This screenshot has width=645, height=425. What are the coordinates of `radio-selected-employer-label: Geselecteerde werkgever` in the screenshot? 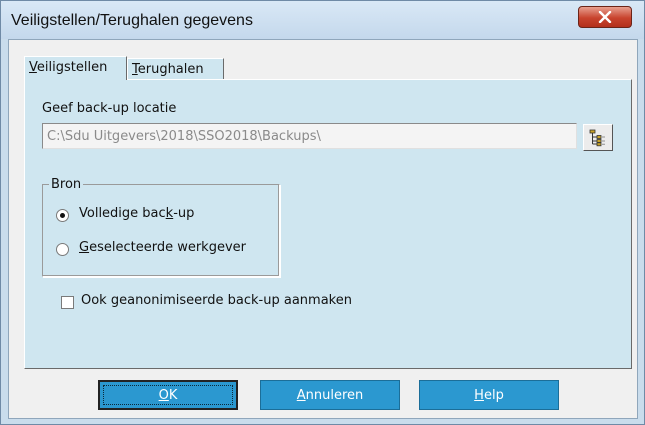 It's located at (162, 247).